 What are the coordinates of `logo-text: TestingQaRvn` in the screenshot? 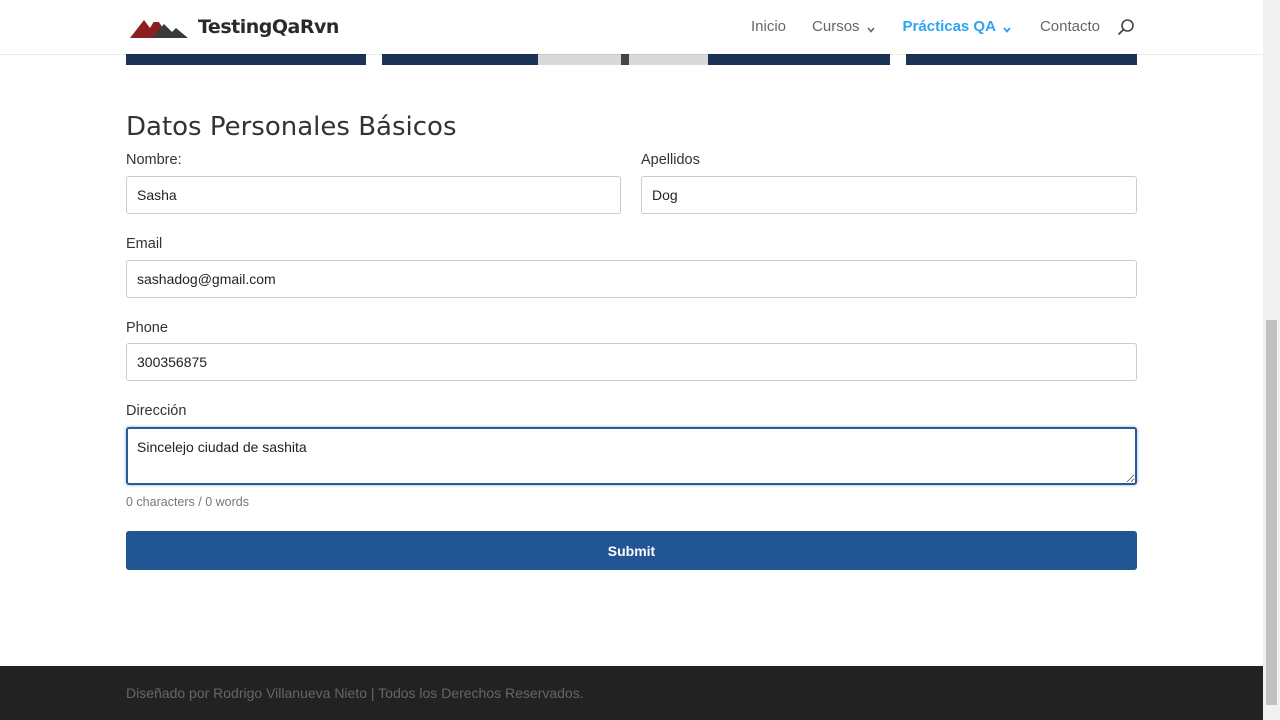 It's located at (268, 27).